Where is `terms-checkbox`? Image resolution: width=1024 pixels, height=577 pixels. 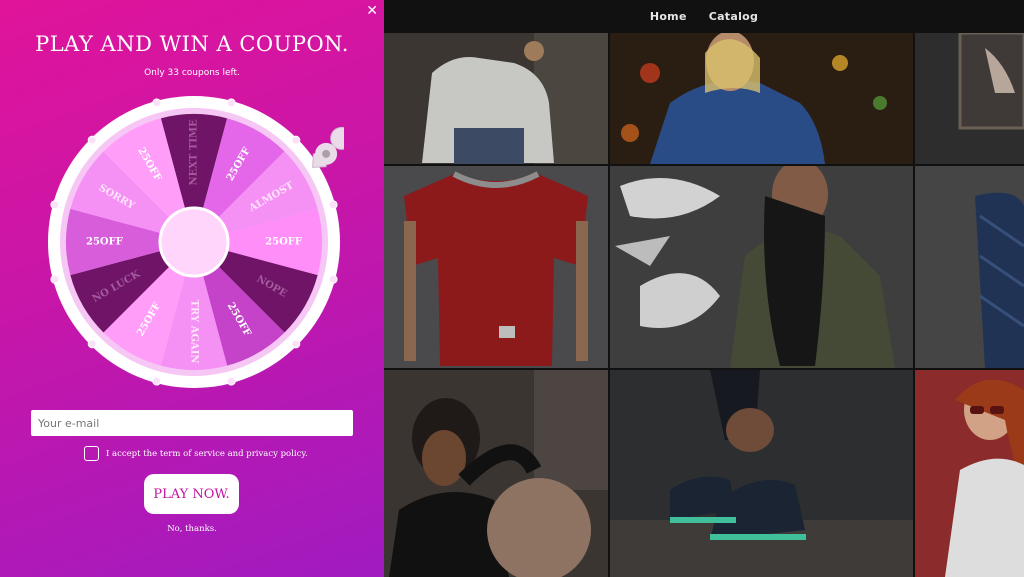 terms-checkbox is located at coordinates (91, 453).